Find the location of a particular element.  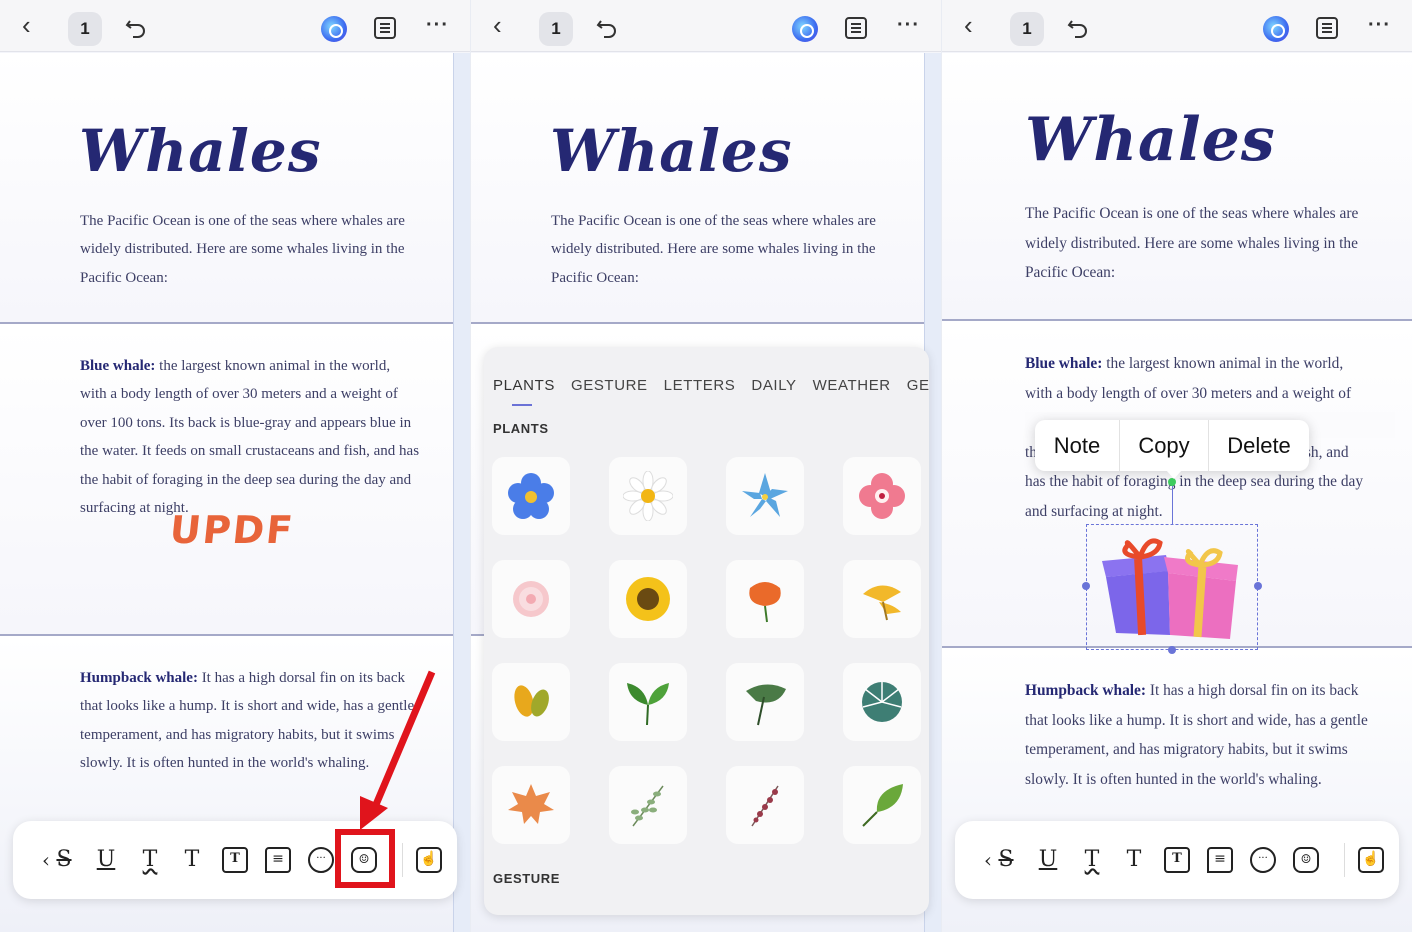

resize-handle-bottom is located at coordinates (1172, 650).